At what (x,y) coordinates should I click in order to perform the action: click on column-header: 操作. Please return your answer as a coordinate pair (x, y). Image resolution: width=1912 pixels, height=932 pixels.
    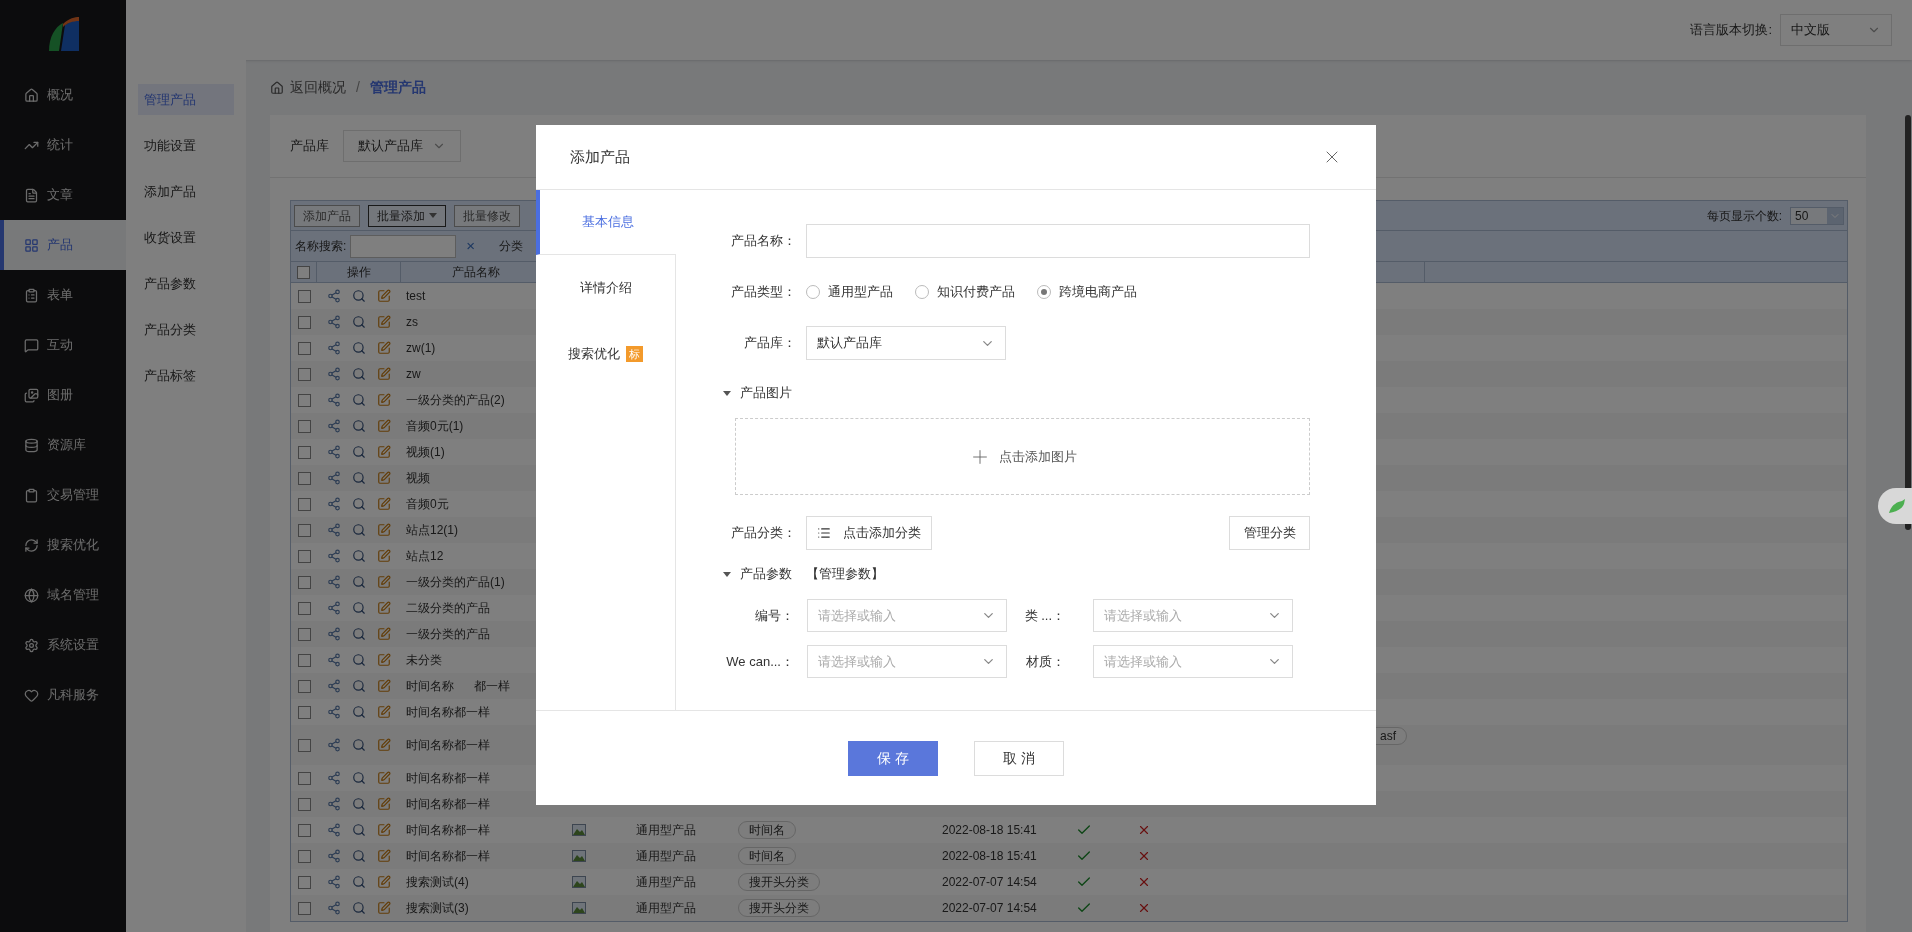
    Looking at the image, I should click on (358, 272).